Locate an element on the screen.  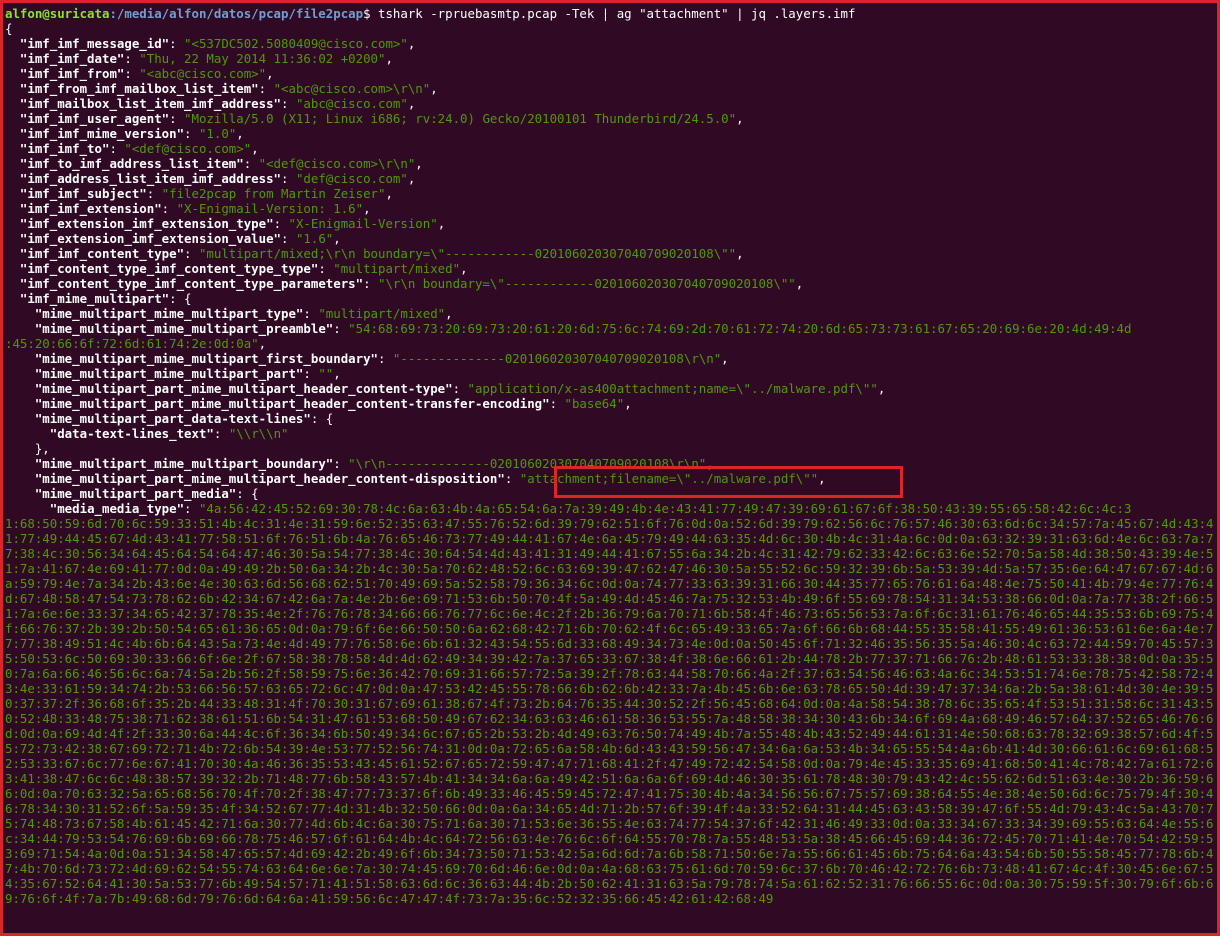
json-line: "data-text-lines_text": "\\r\\n" is located at coordinates (169, 433).